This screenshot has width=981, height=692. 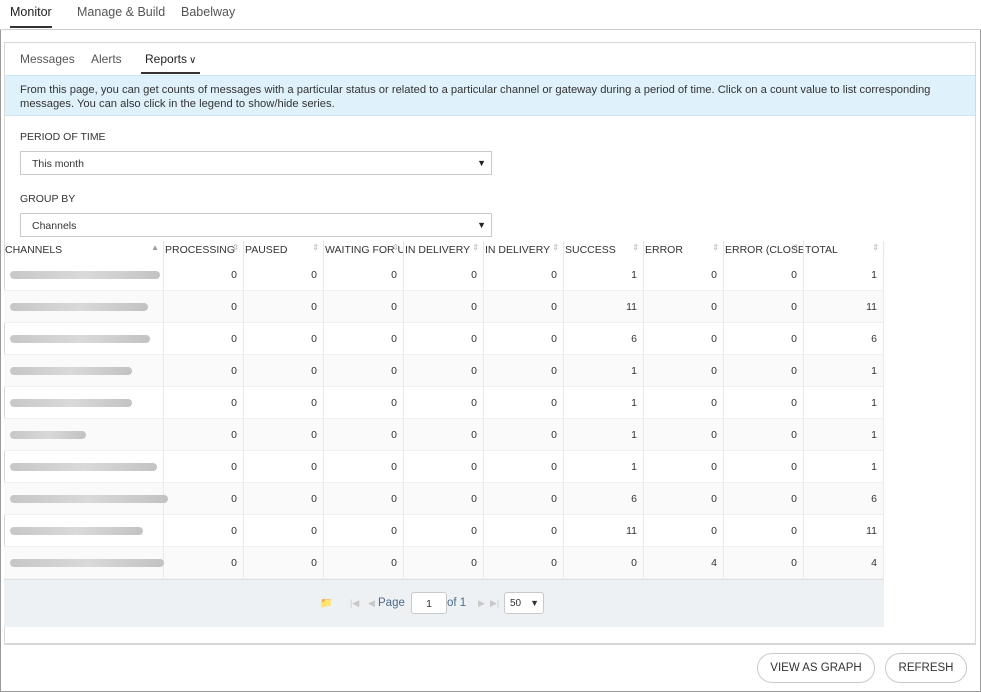 I want to click on view-as-graph-button: VIEW AS GRAPH, so click(x=816, y=668).